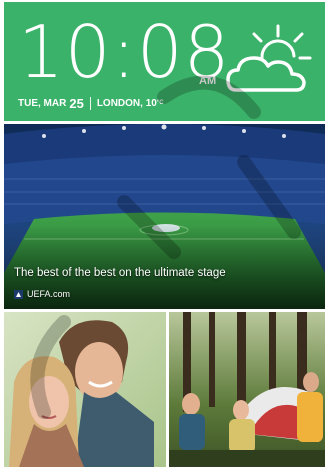 Image resolution: width=329 pixels, height=471 pixels. I want to click on news-source: UEFA.com, so click(42, 294).